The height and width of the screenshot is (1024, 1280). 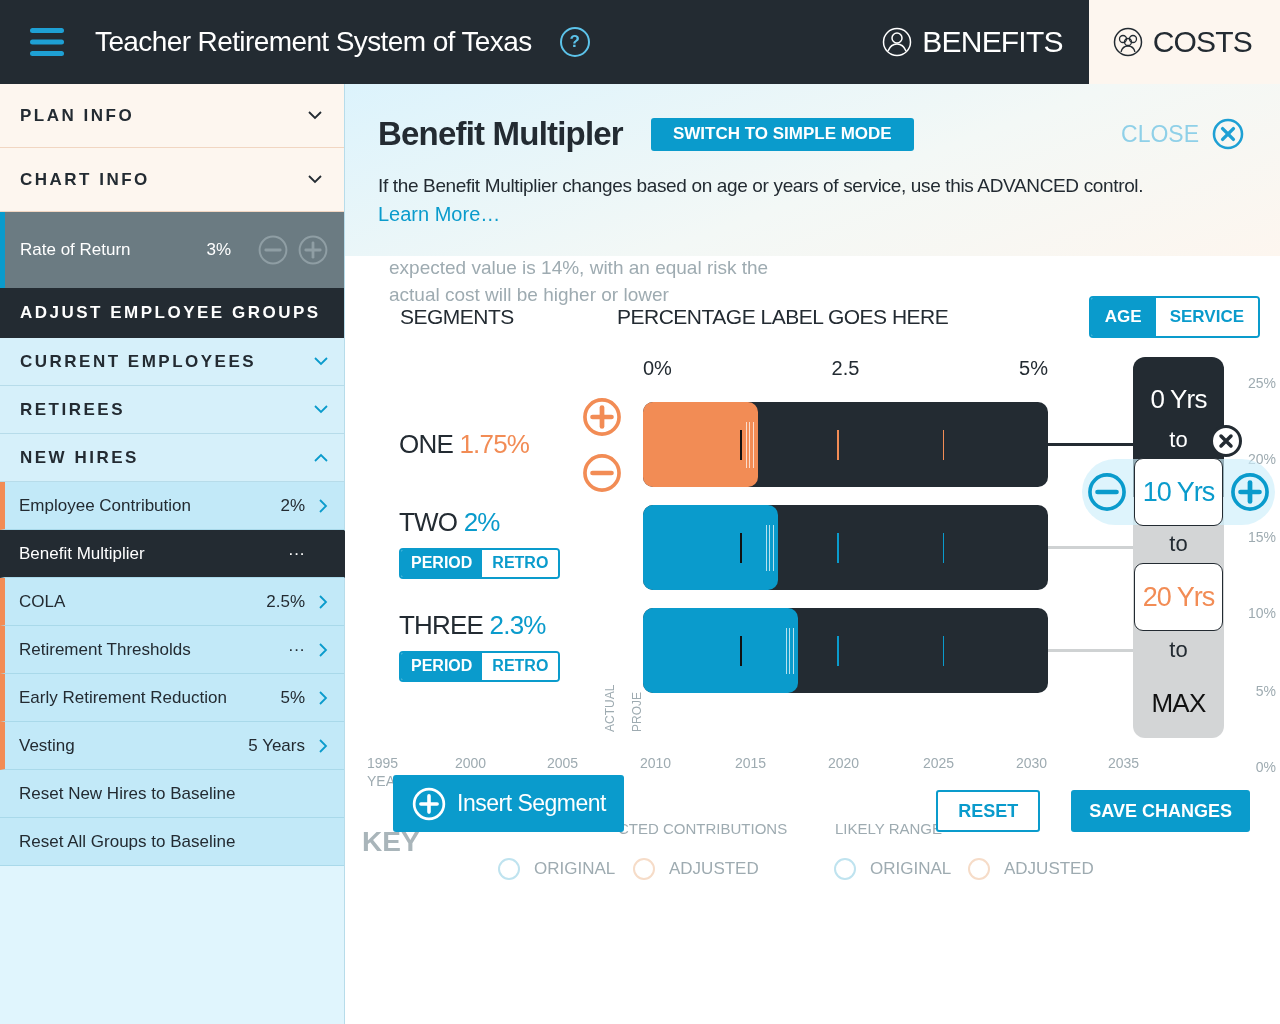 What do you see at coordinates (123, 697) in the screenshot?
I see `setting-label: Early Retirement Reduction` at bounding box center [123, 697].